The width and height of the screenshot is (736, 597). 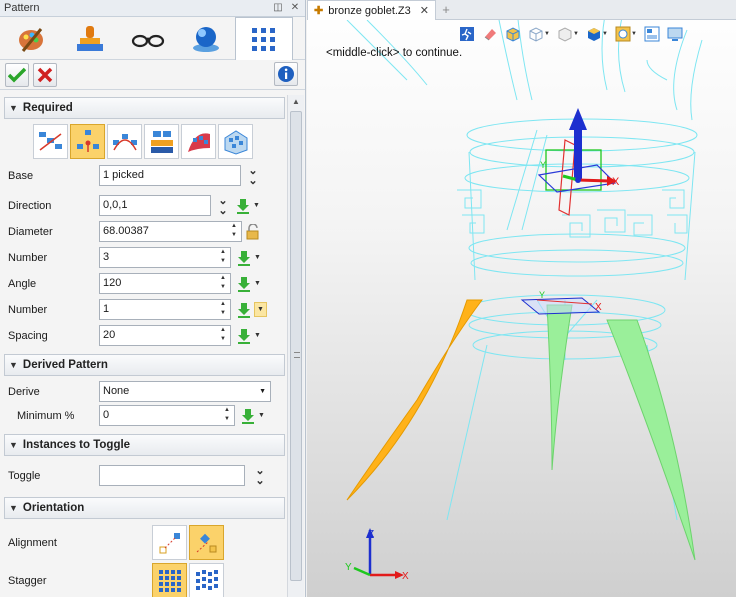 I want to click on svg-text: Y, so click(x=348, y=567).